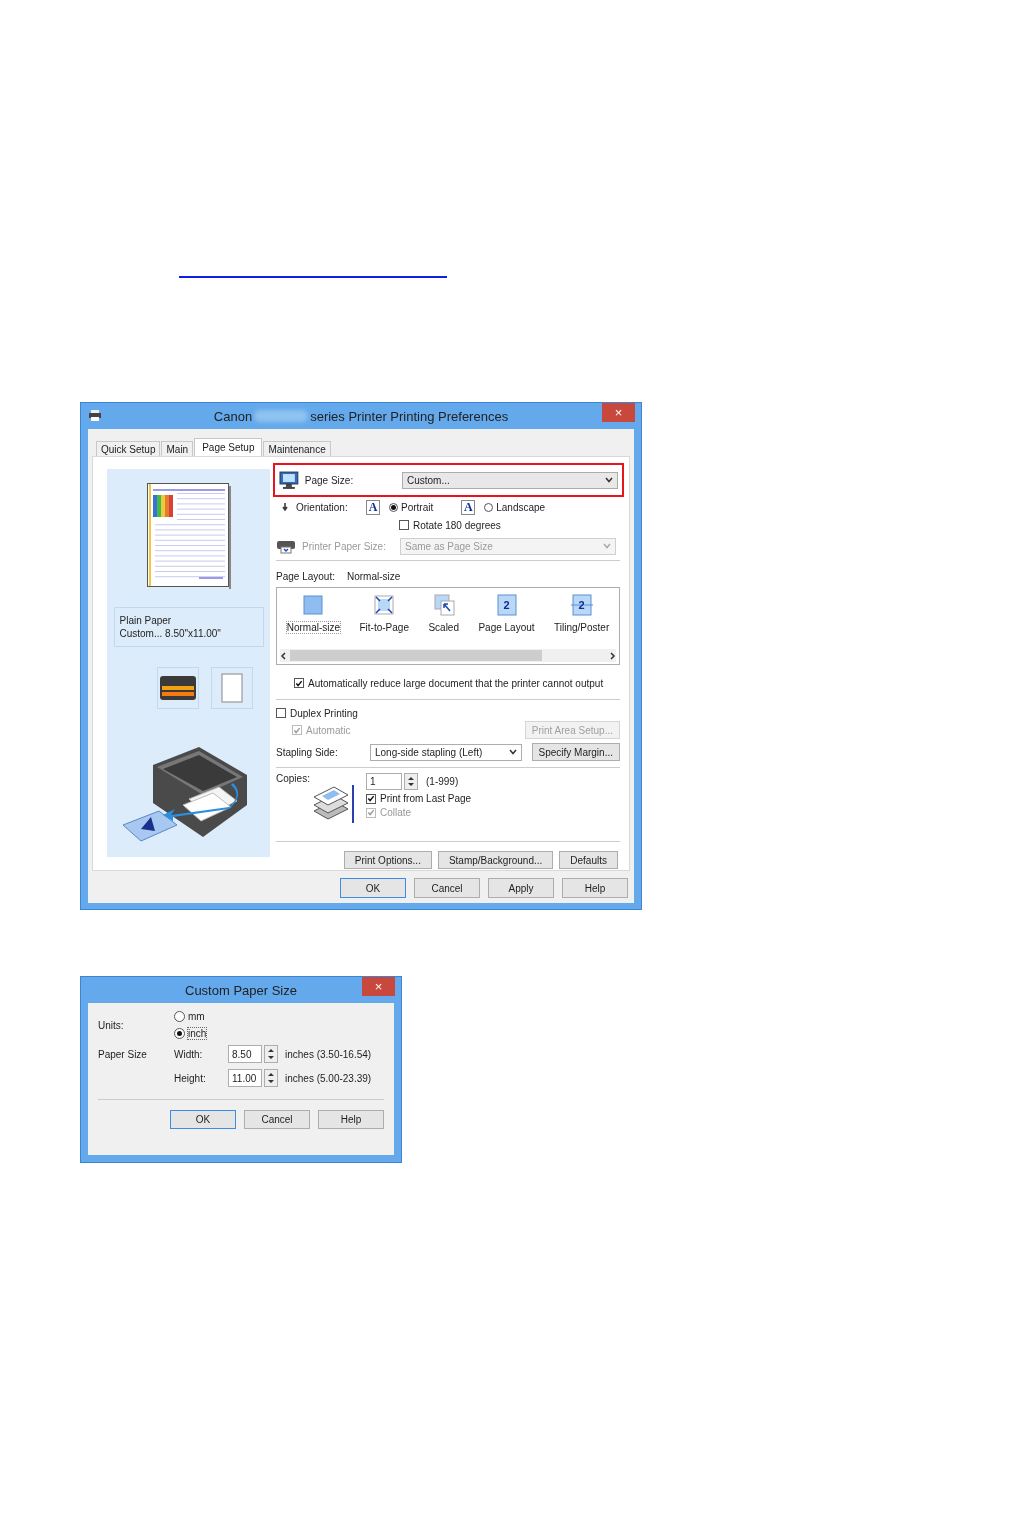  I want to click on radio-label: Portrait, so click(417, 507).